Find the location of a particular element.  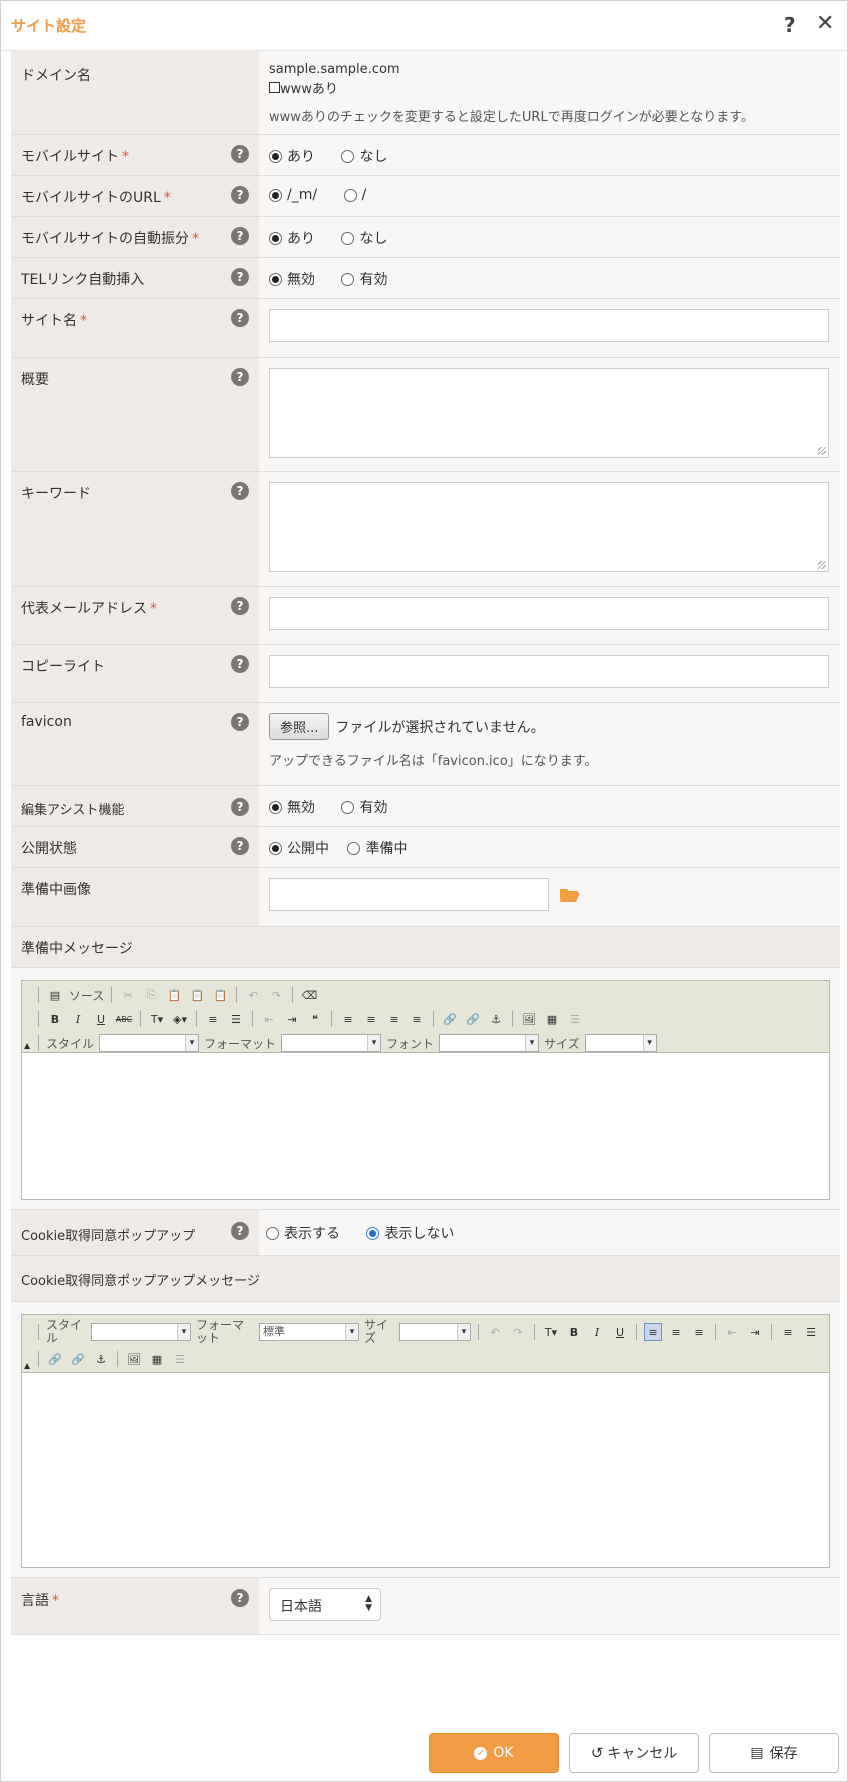

source-label: ソース is located at coordinates (86, 995).